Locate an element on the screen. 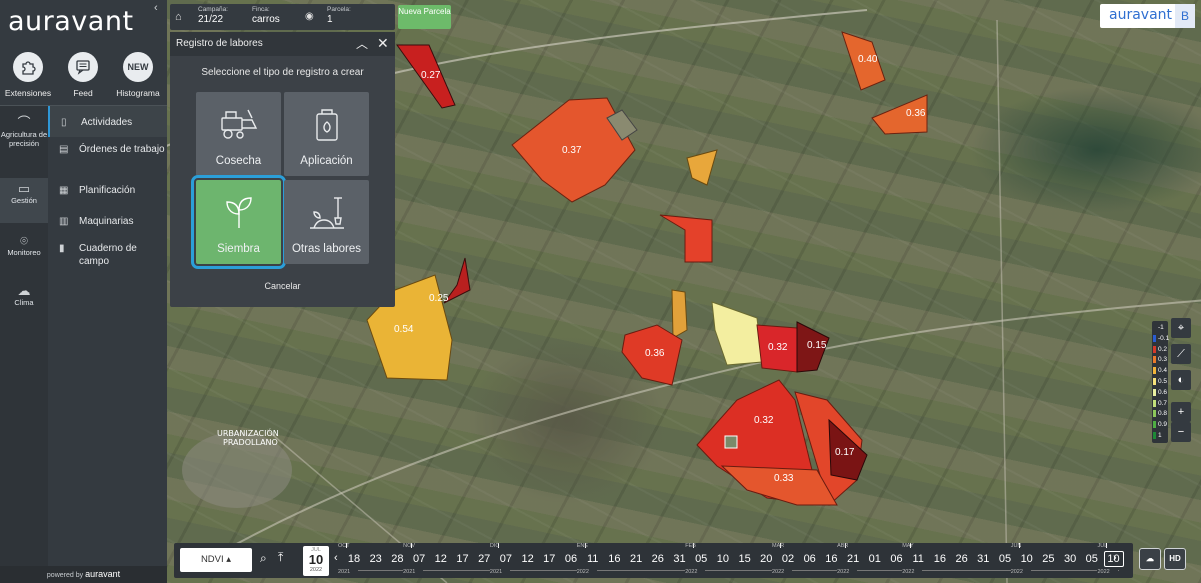  option-label: Cosecha is located at coordinates (238, 161).